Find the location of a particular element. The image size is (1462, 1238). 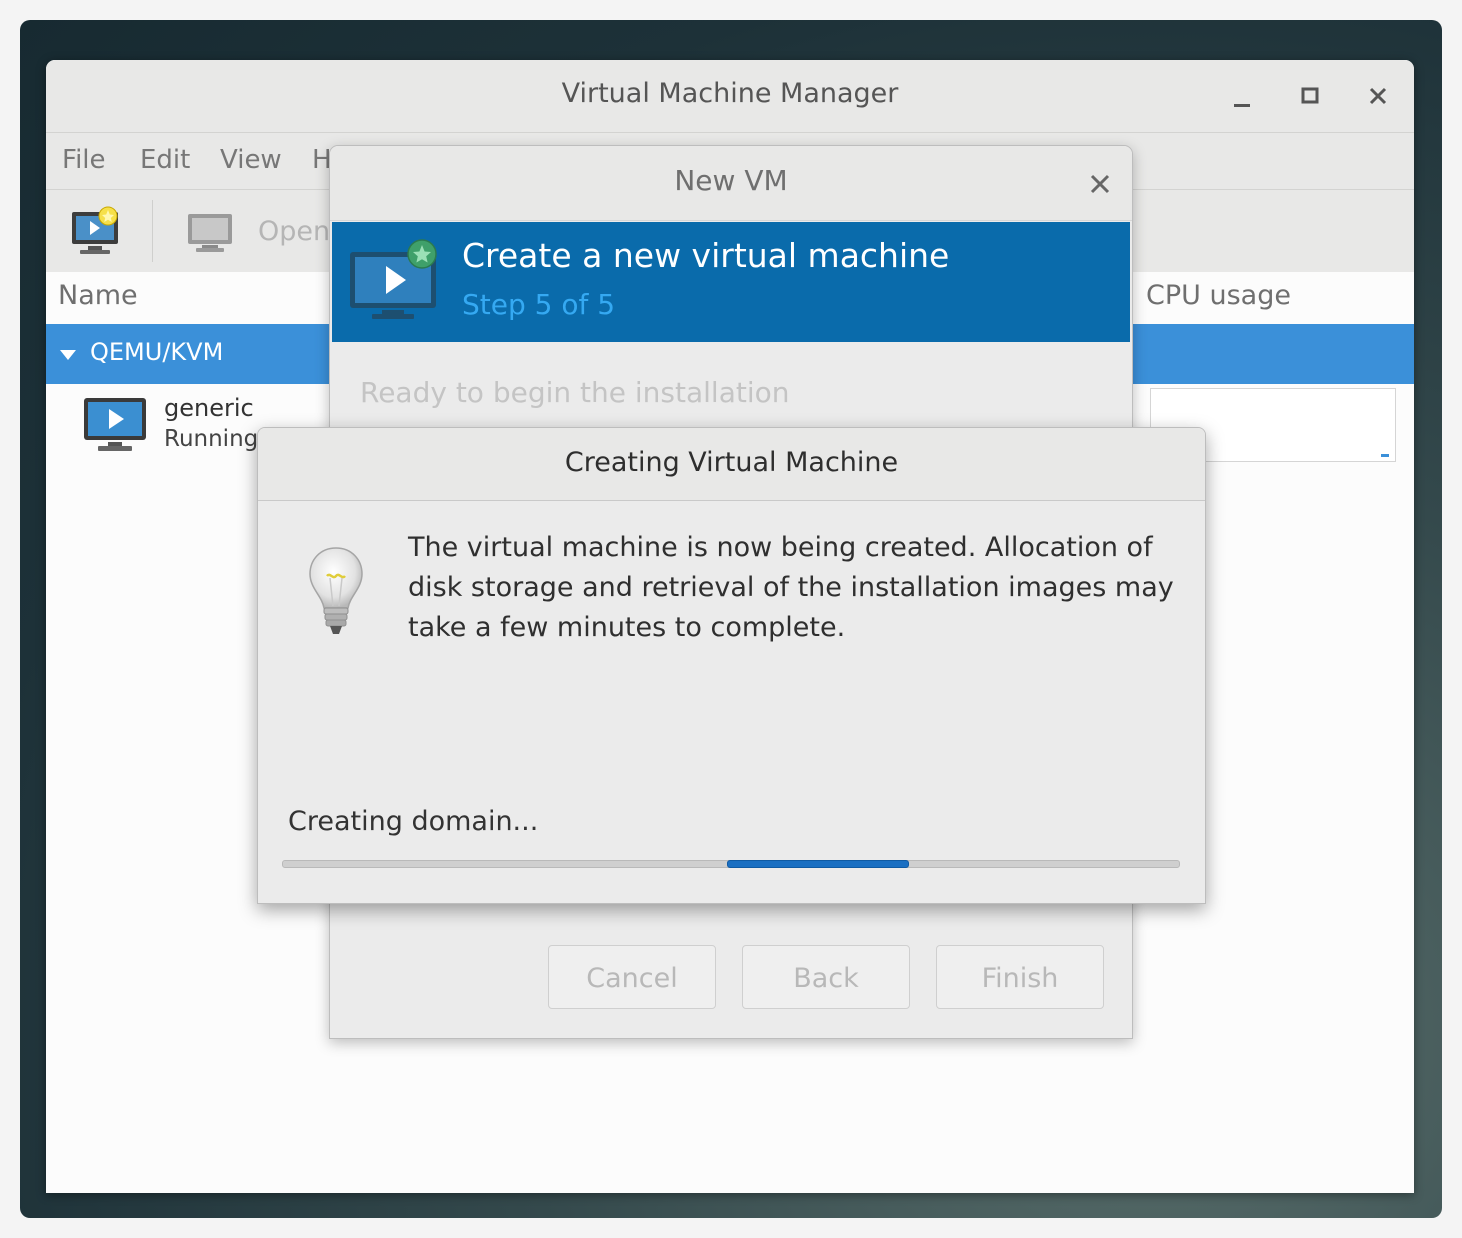

new-vm-header: New VM is located at coordinates (731, 183).